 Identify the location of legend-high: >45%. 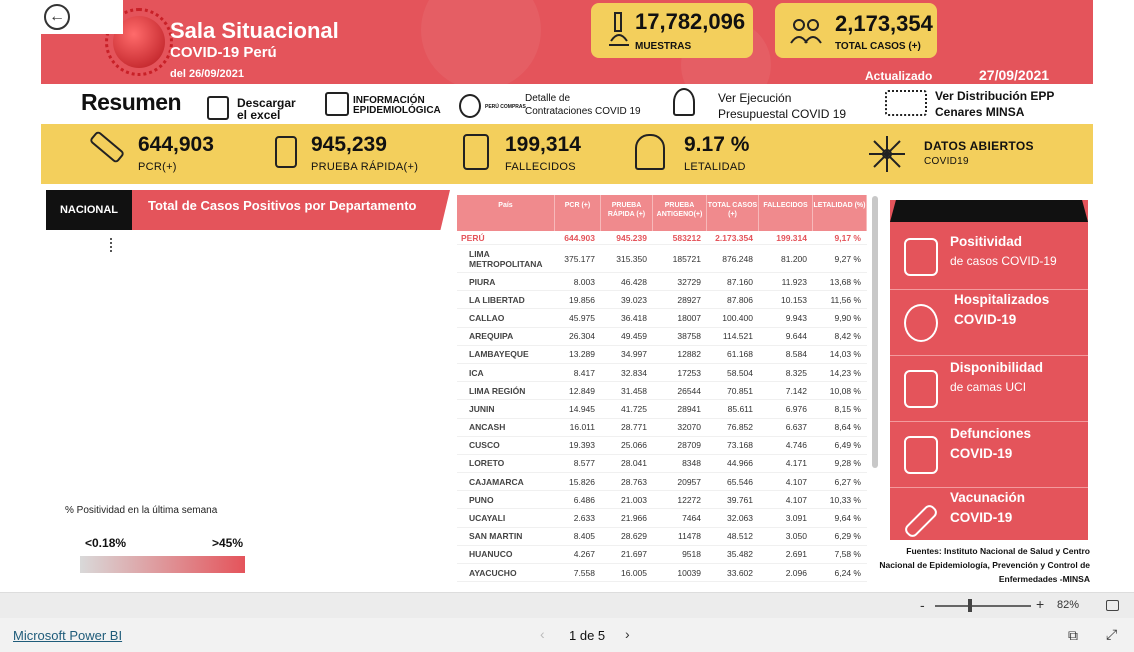
(228, 543).